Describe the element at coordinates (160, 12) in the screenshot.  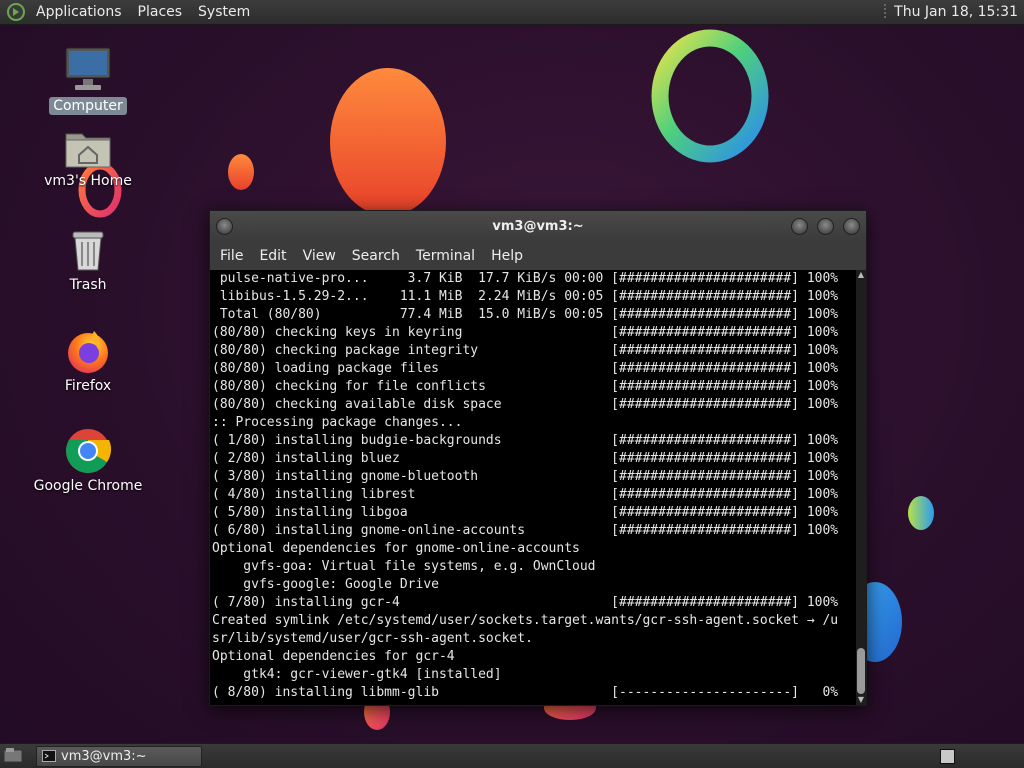
I see `places-menu: Places` at that location.